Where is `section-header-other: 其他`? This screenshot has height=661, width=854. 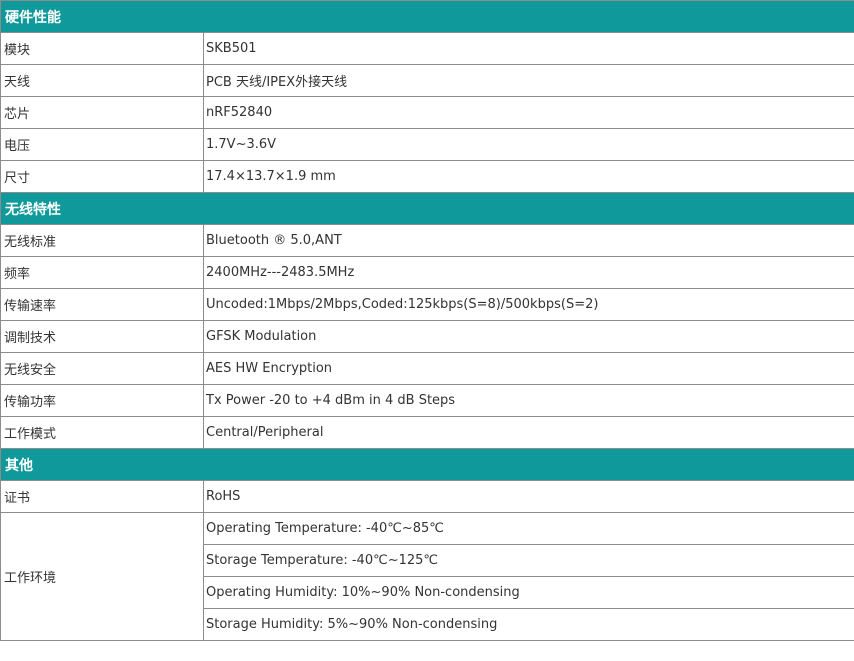
section-header-other: 其他 is located at coordinates (427, 464).